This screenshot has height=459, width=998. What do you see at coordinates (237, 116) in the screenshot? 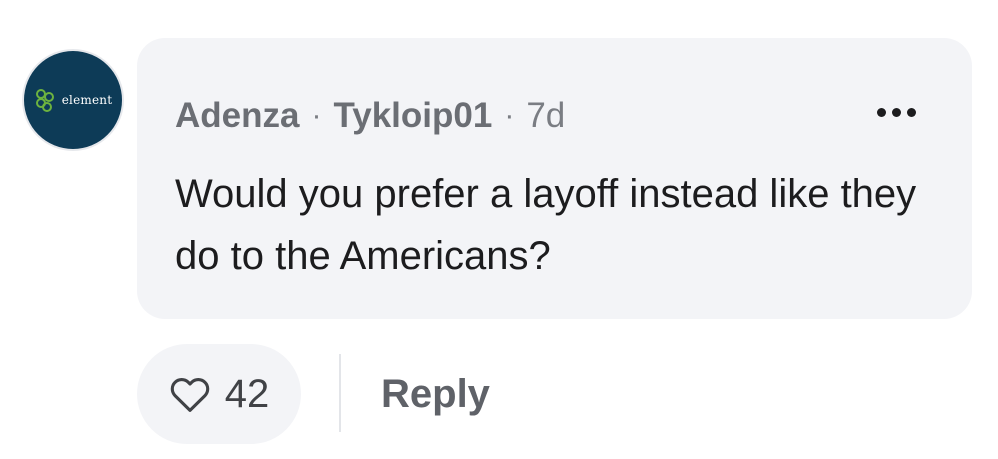
I see `author-name: Adenza` at bounding box center [237, 116].